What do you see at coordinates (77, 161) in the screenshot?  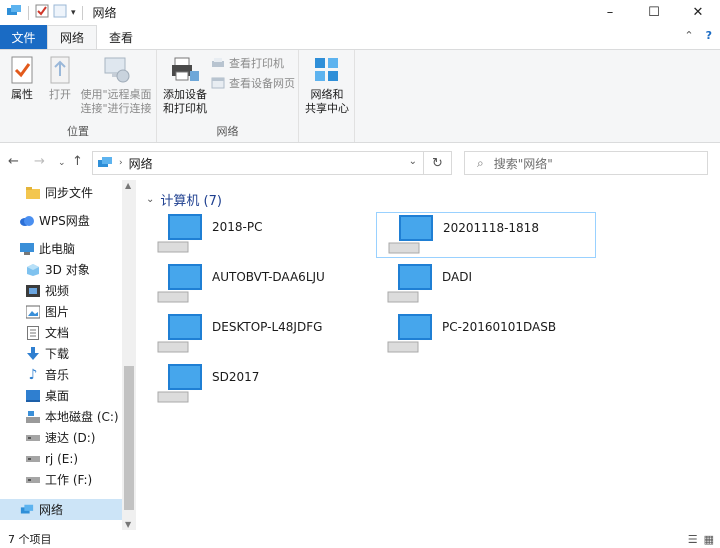 I see `up-arrow-icon: ↑` at bounding box center [77, 161].